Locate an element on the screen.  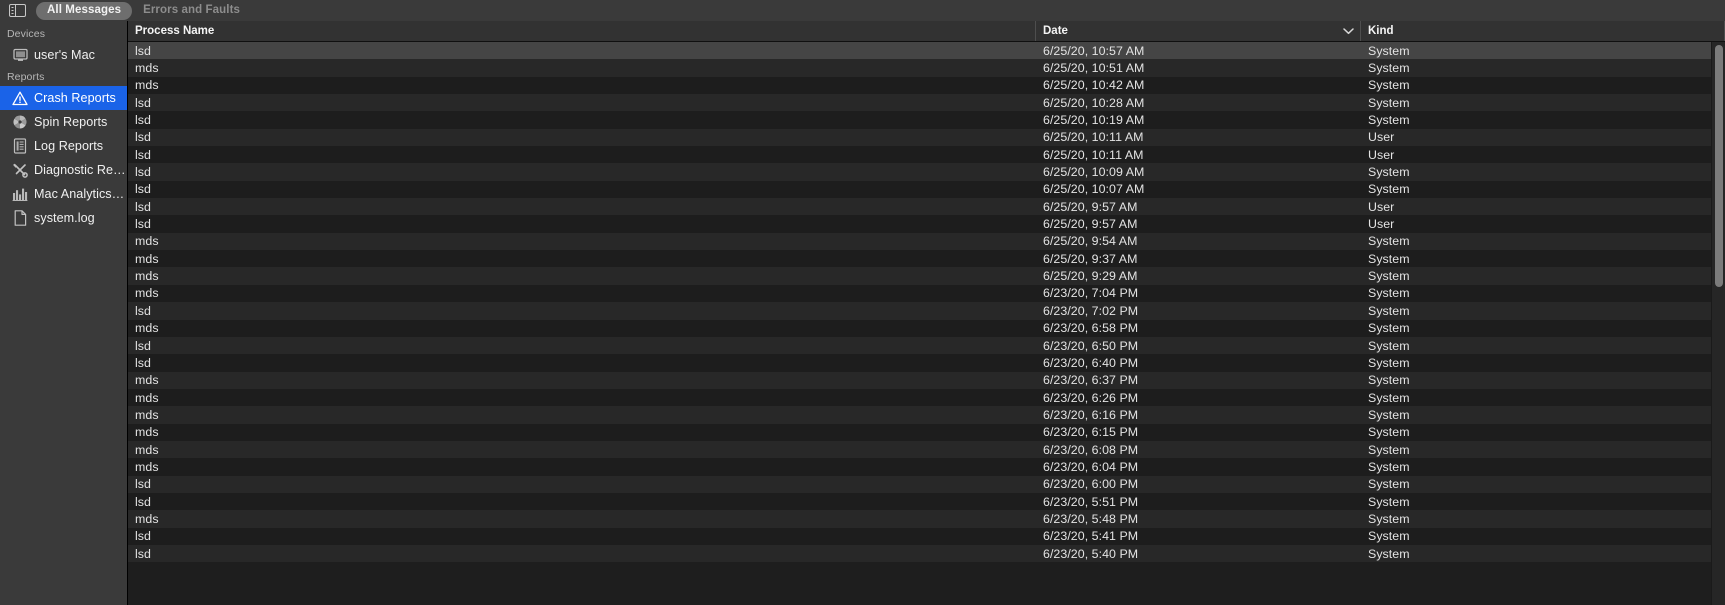
table-row: lsd 6/25/20, 10:07 AM System is located at coordinates (926, 189).